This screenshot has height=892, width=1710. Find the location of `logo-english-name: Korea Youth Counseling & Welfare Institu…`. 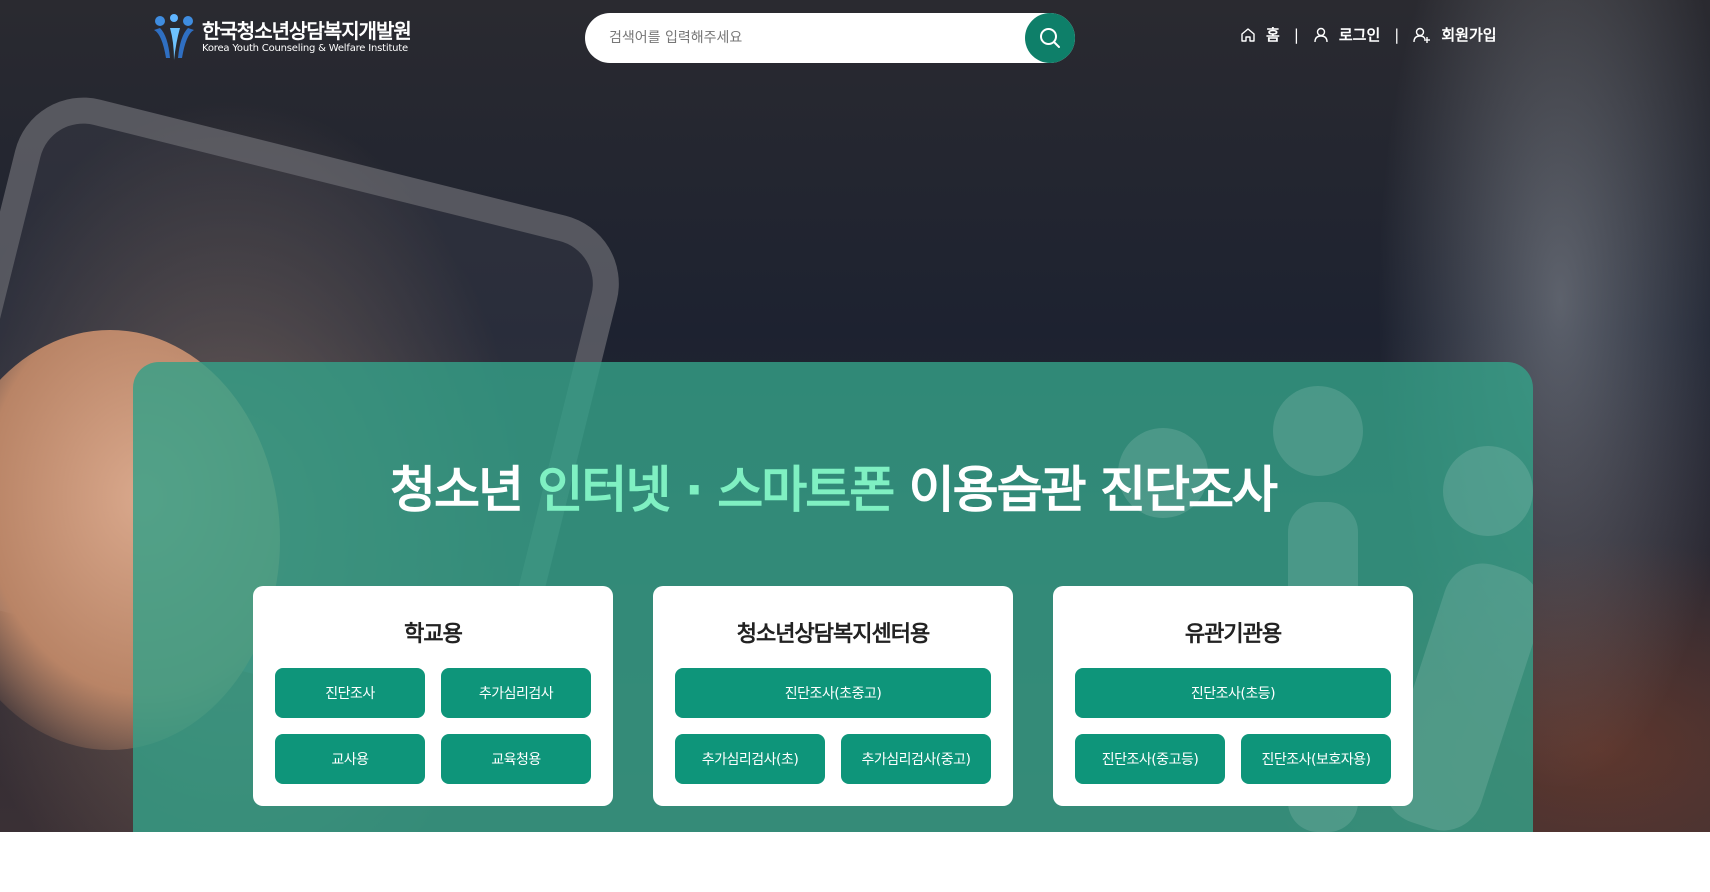

logo-english-name: Korea Youth Counseling & Welfare Institu… is located at coordinates (305, 48).